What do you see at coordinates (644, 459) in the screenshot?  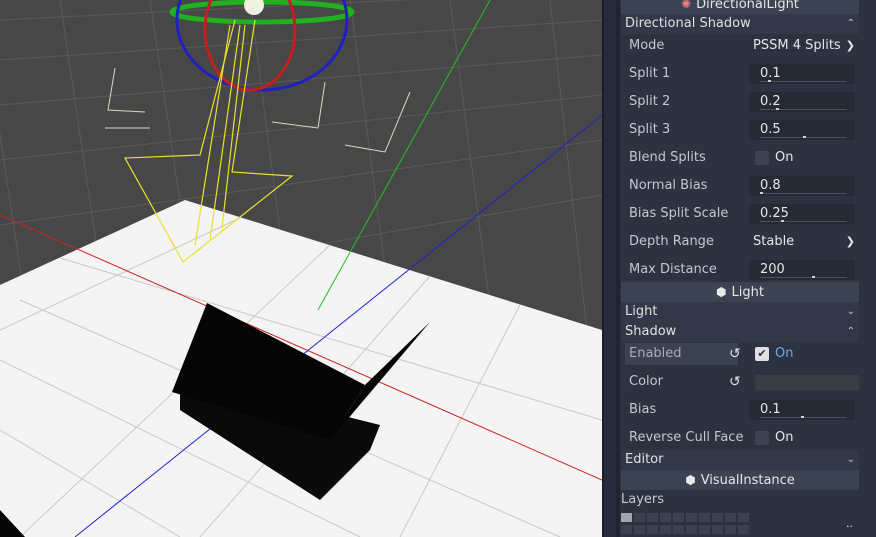 I see `editor-section-label: Editor` at bounding box center [644, 459].